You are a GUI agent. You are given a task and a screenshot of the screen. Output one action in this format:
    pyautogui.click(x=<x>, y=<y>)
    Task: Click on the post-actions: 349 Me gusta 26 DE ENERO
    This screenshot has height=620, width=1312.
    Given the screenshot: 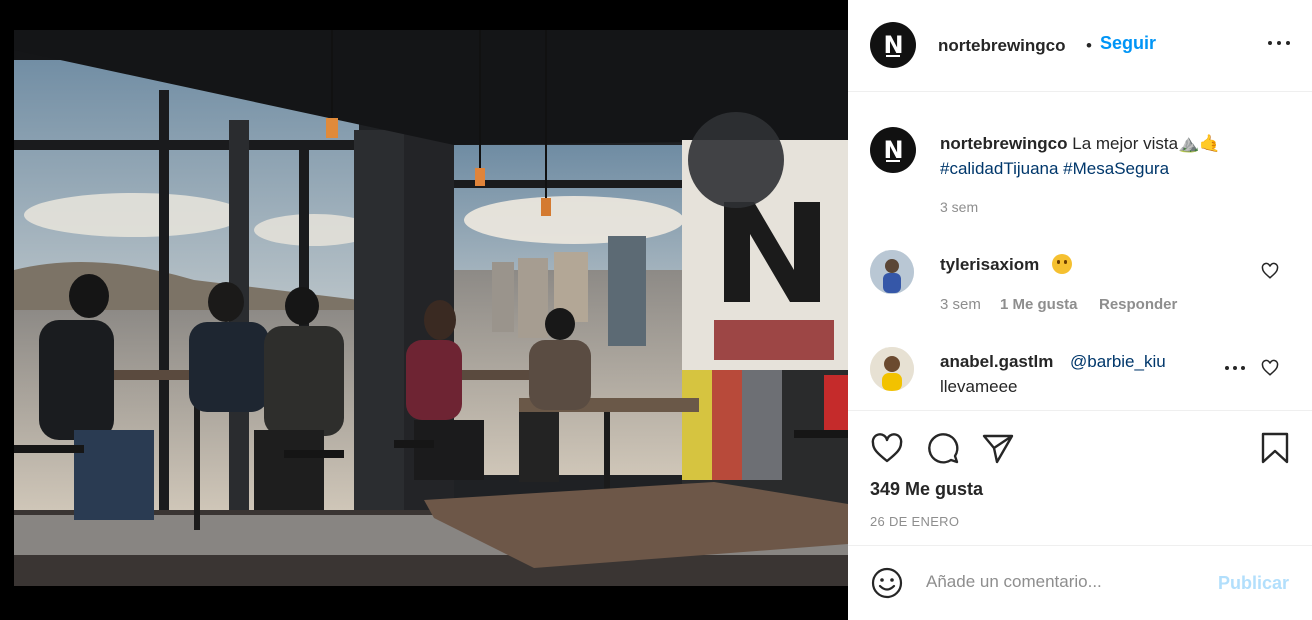 What is the action you would take?
    pyautogui.click(x=1080, y=477)
    